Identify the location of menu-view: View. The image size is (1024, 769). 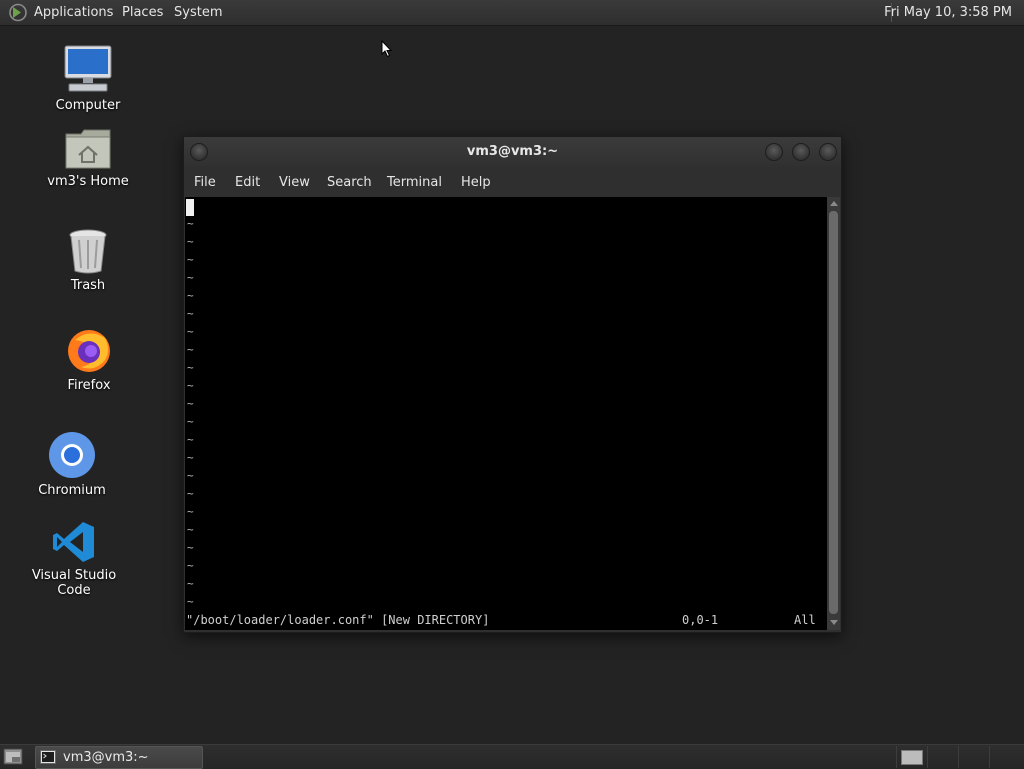
(294, 182).